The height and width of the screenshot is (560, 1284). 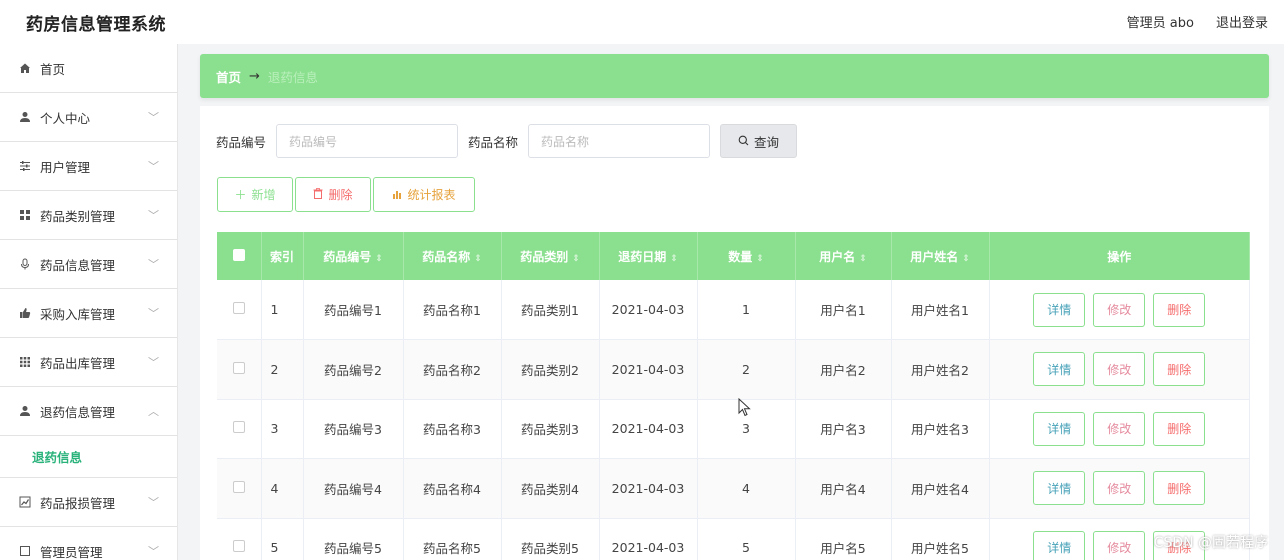 I want to click on thumb-icon, so click(x=25, y=313).